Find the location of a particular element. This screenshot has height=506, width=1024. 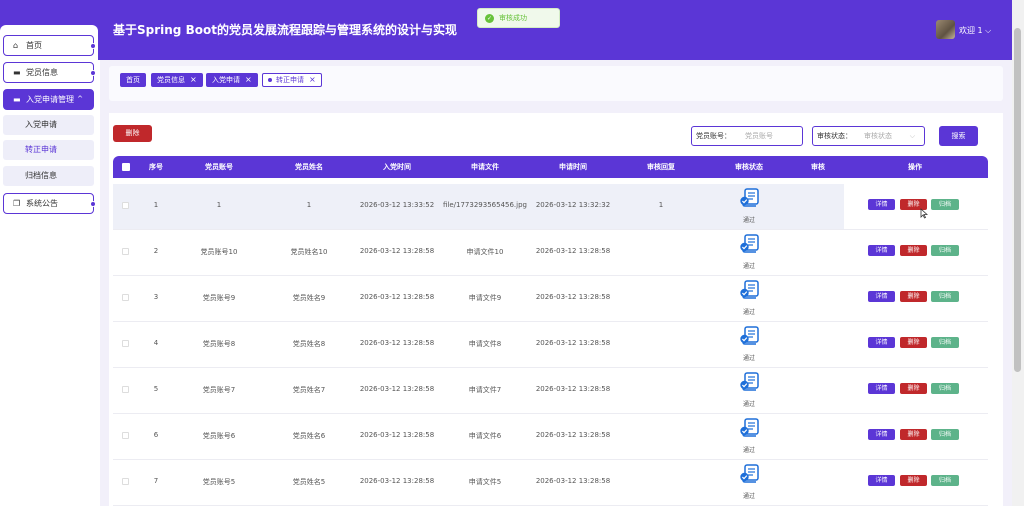

status-select: 审核状态： 审核状态 ⌵ is located at coordinates (868, 136).